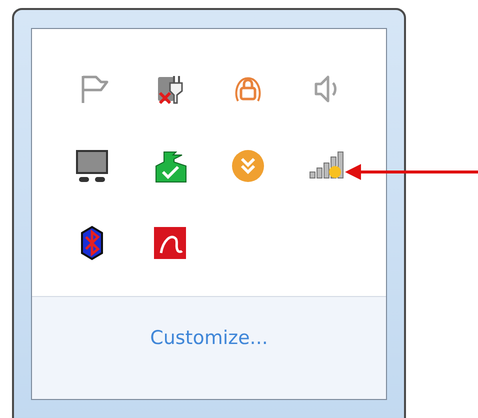 Image resolution: width=478 pixels, height=418 pixels. What do you see at coordinates (170, 242) in the screenshot?
I see `swoosh-icon` at bounding box center [170, 242].